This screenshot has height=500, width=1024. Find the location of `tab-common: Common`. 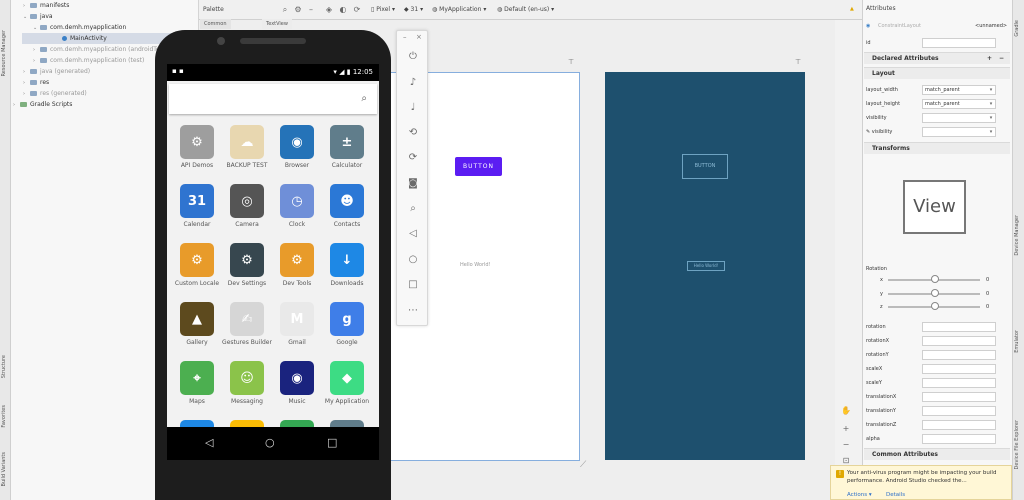

tab-common: Common is located at coordinates (215, 24).